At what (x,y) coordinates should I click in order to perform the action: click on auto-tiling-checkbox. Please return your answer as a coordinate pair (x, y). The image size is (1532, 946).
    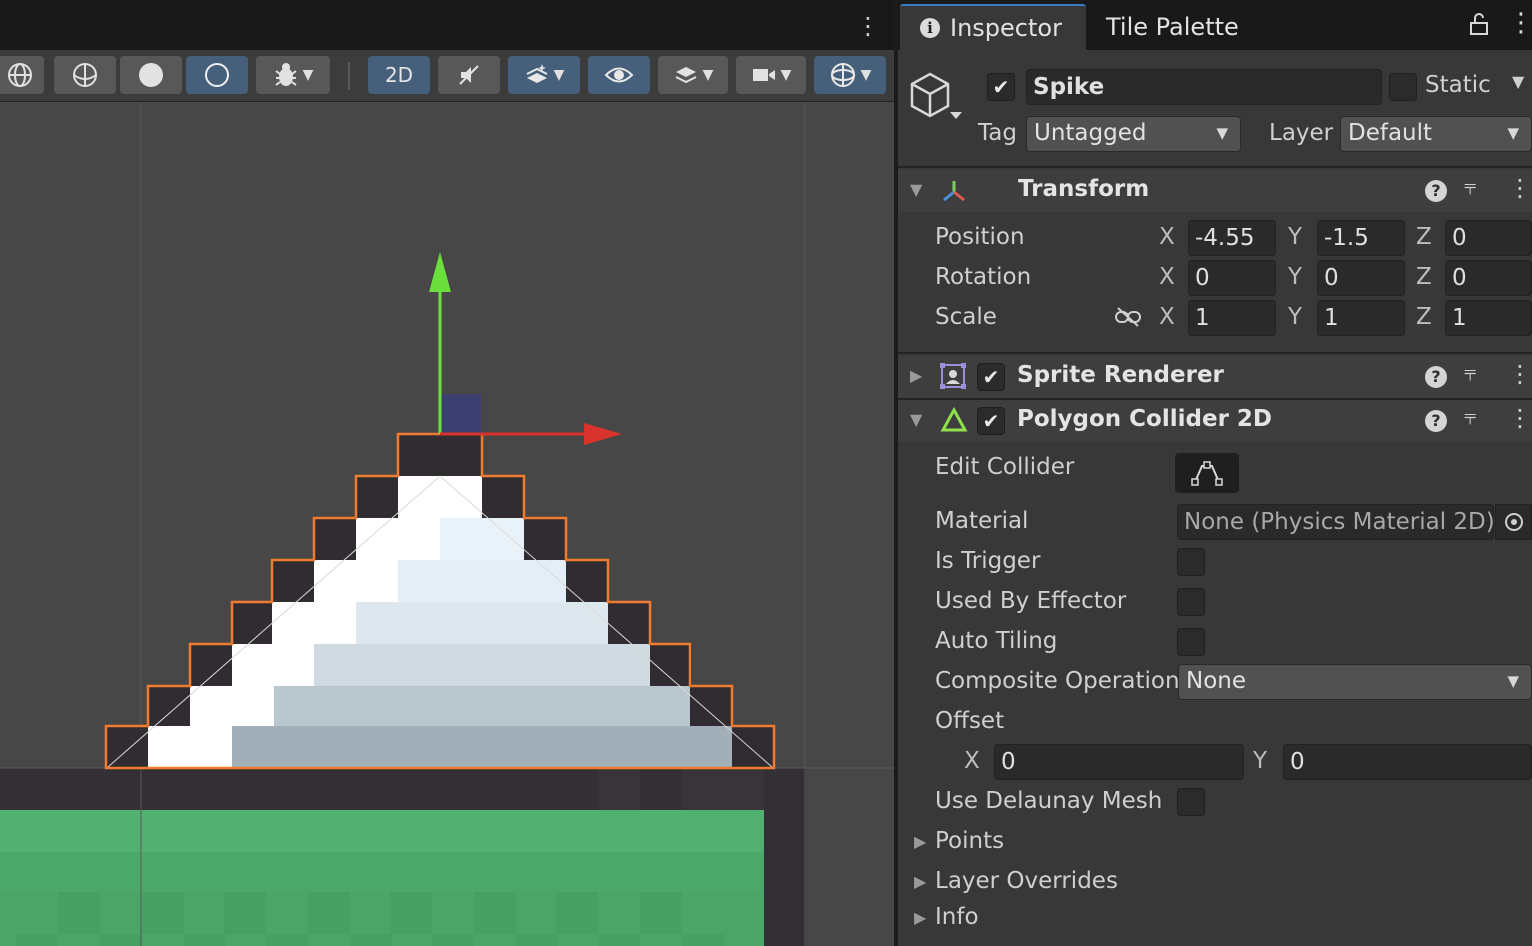
    Looking at the image, I should click on (1191, 642).